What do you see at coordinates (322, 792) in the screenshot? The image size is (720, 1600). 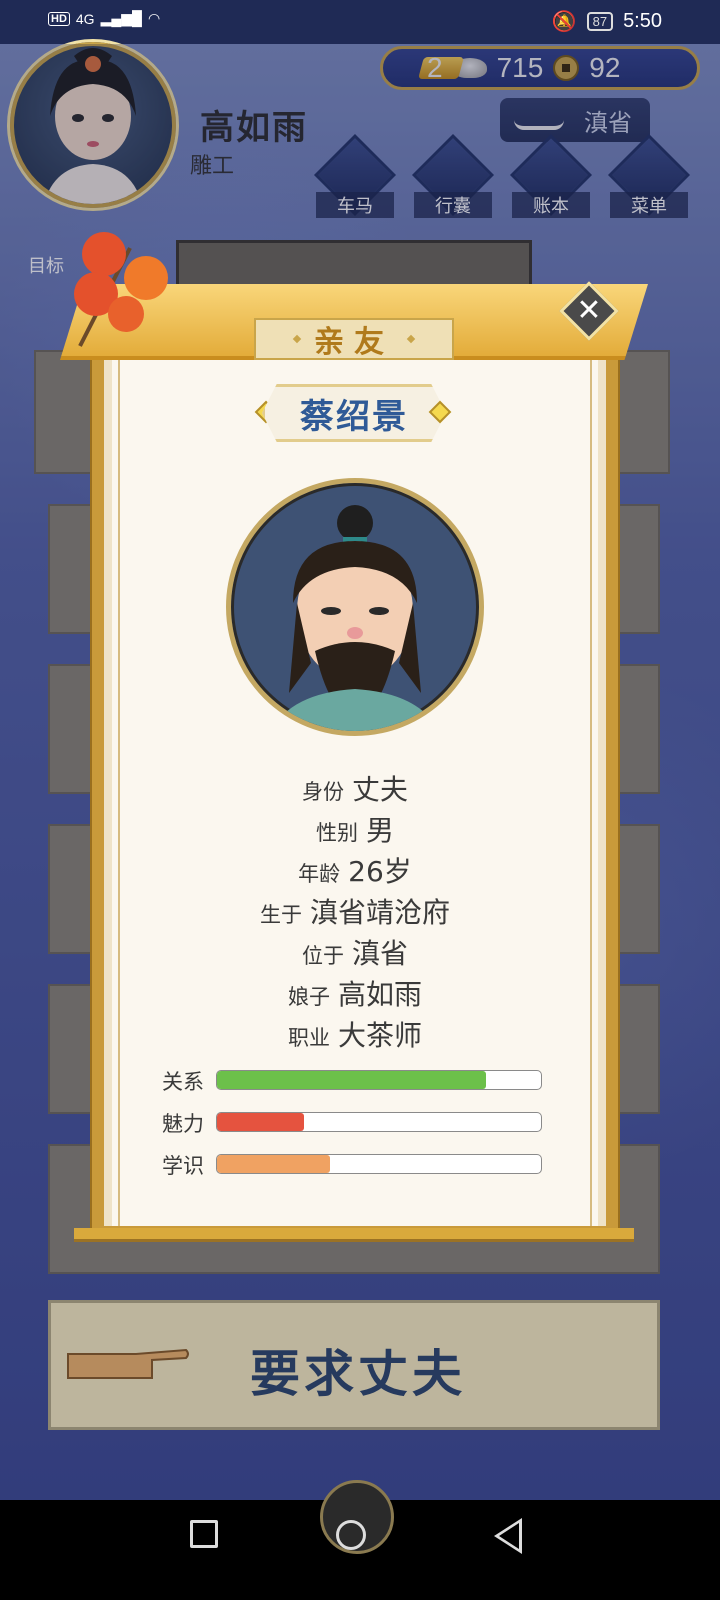 I see `info-key: 身份` at bounding box center [322, 792].